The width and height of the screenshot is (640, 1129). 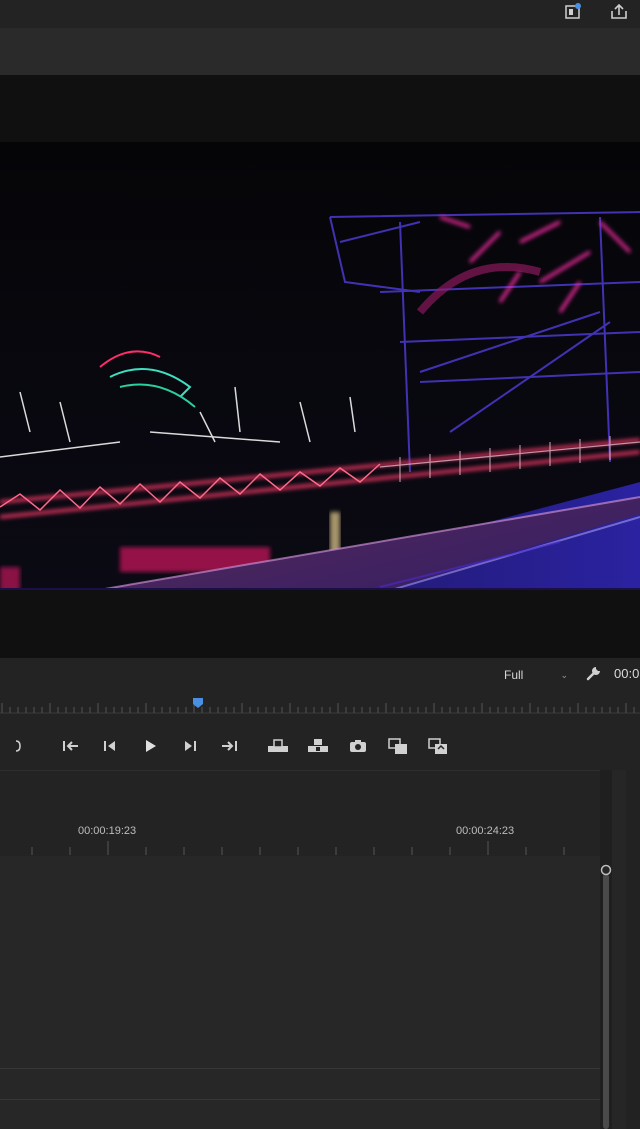 I want to click on transport-bar, so click(x=320, y=747).